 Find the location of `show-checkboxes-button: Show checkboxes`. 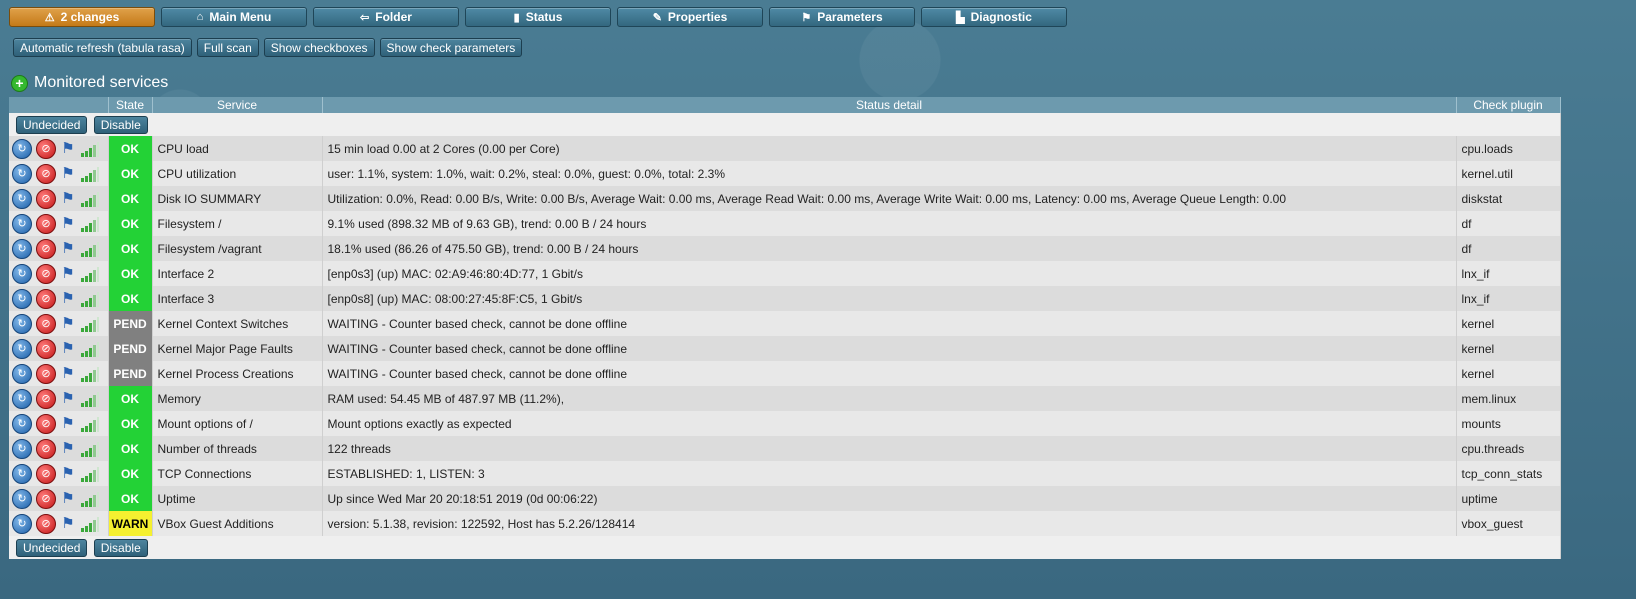

show-checkboxes-button: Show checkboxes is located at coordinates (319, 47).